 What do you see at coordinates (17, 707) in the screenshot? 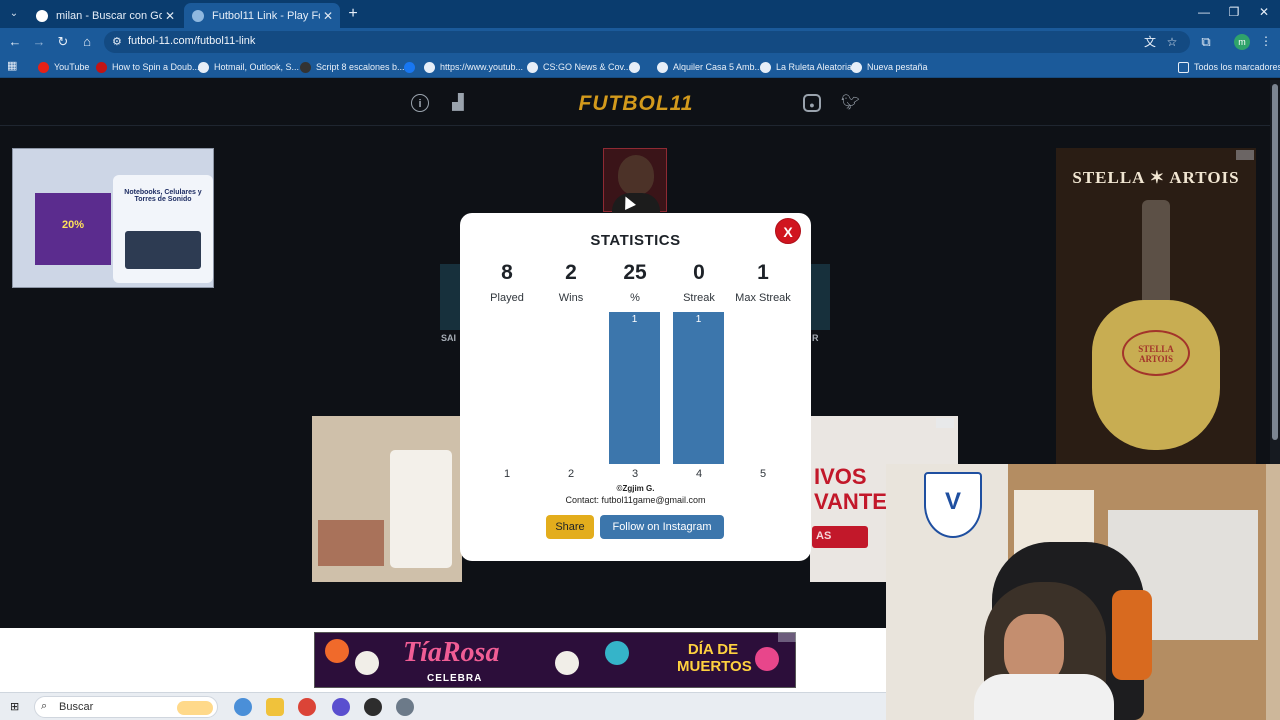
I see `windows-start-icon: ⊞` at bounding box center [17, 707].